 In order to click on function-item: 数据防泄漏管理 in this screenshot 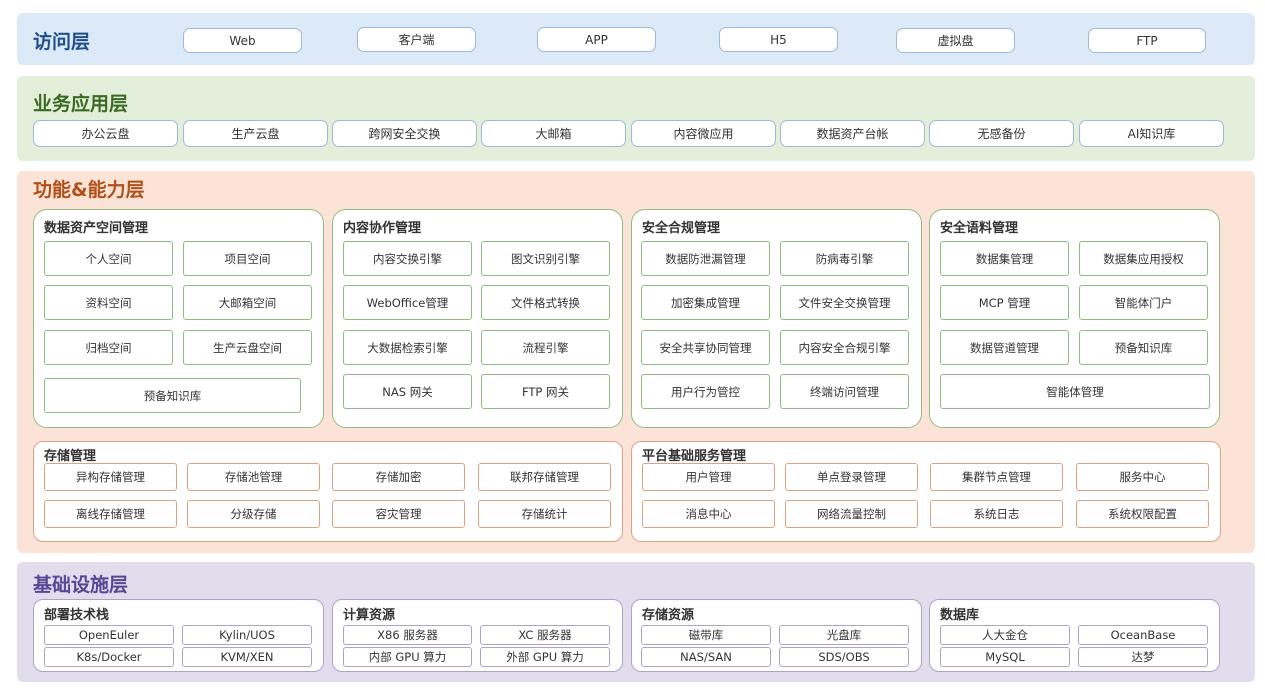, I will do `click(705, 258)`.